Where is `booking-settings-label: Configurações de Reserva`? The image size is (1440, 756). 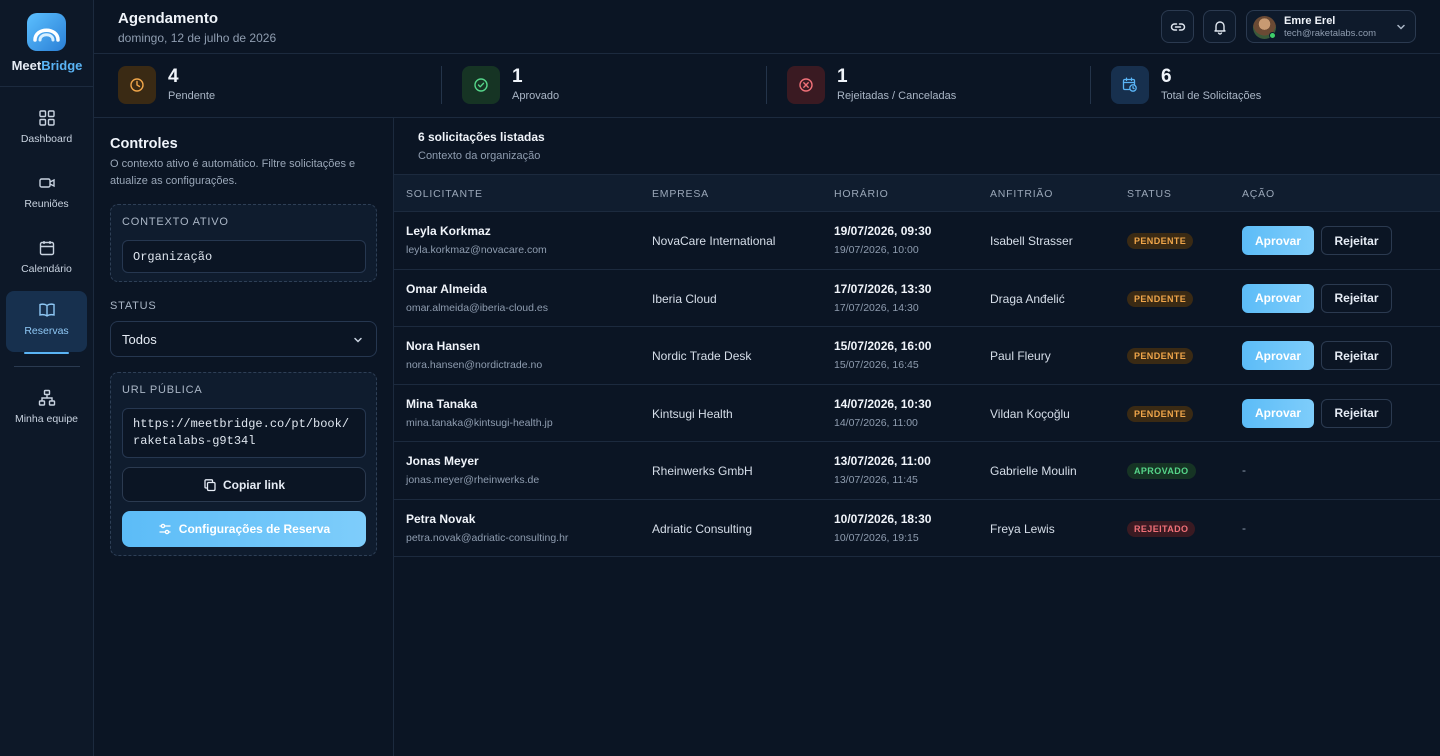
booking-settings-label: Configurações de Reserva is located at coordinates (254, 529).